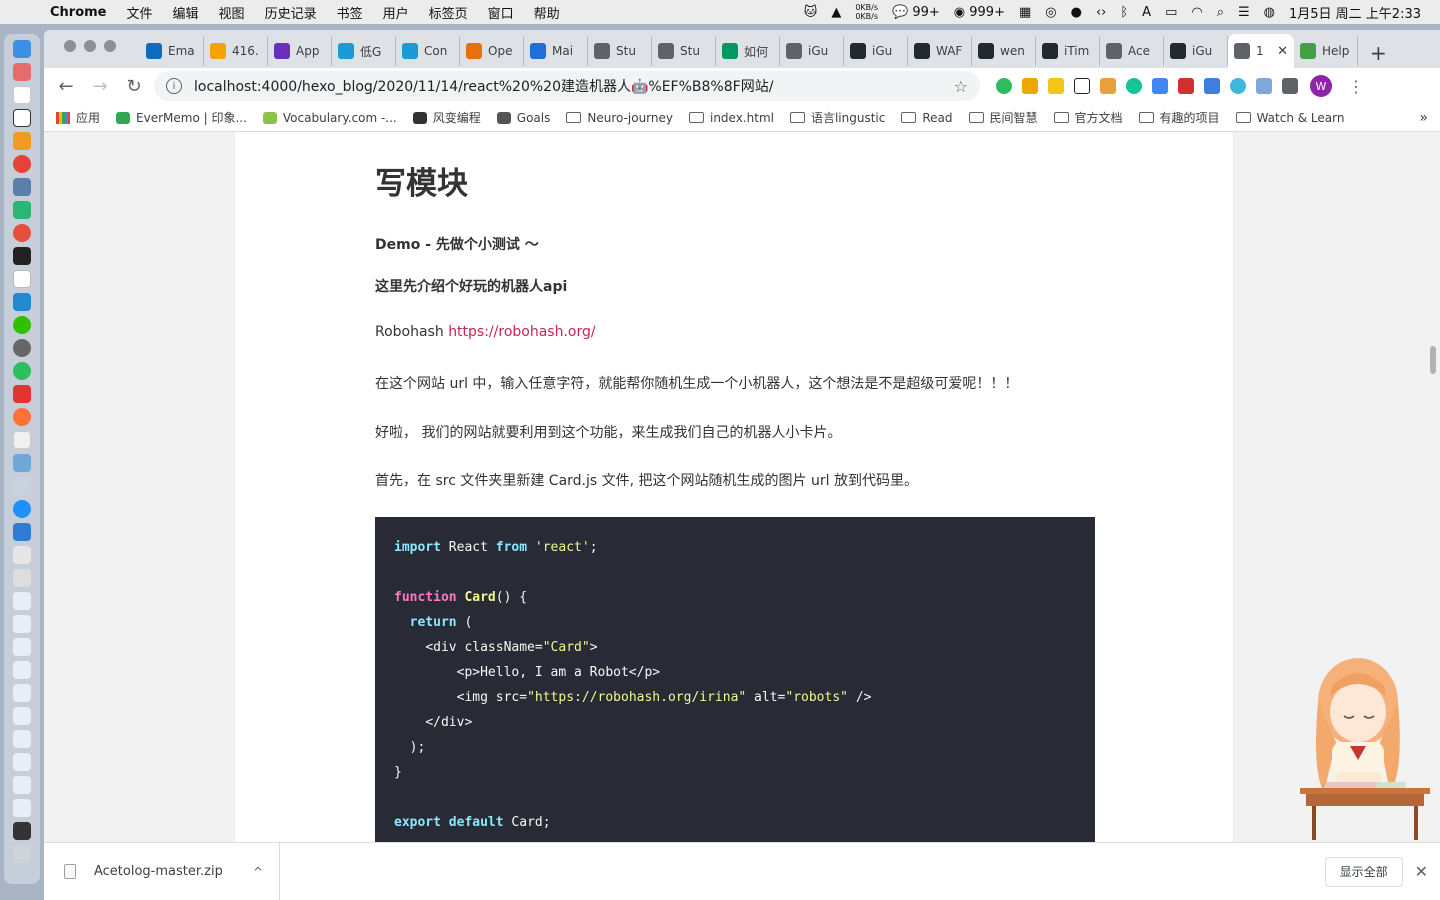 The height and width of the screenshot is (900, 1440). I want to click on control-center-icon: ☰, so click(1244, 12).